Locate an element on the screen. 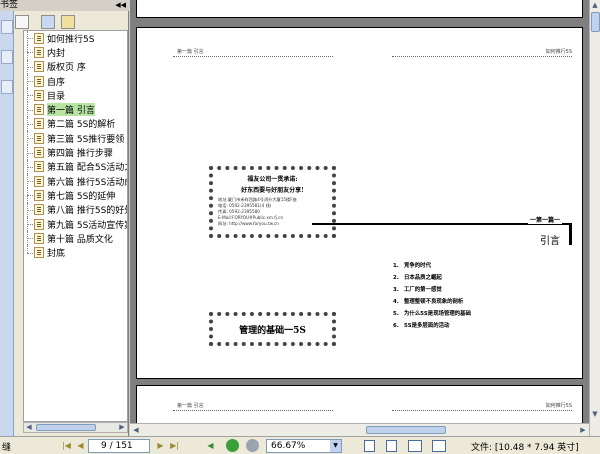  document-vertical-scrollbar: ▲ ▼ is located at coordinates (594, 218).